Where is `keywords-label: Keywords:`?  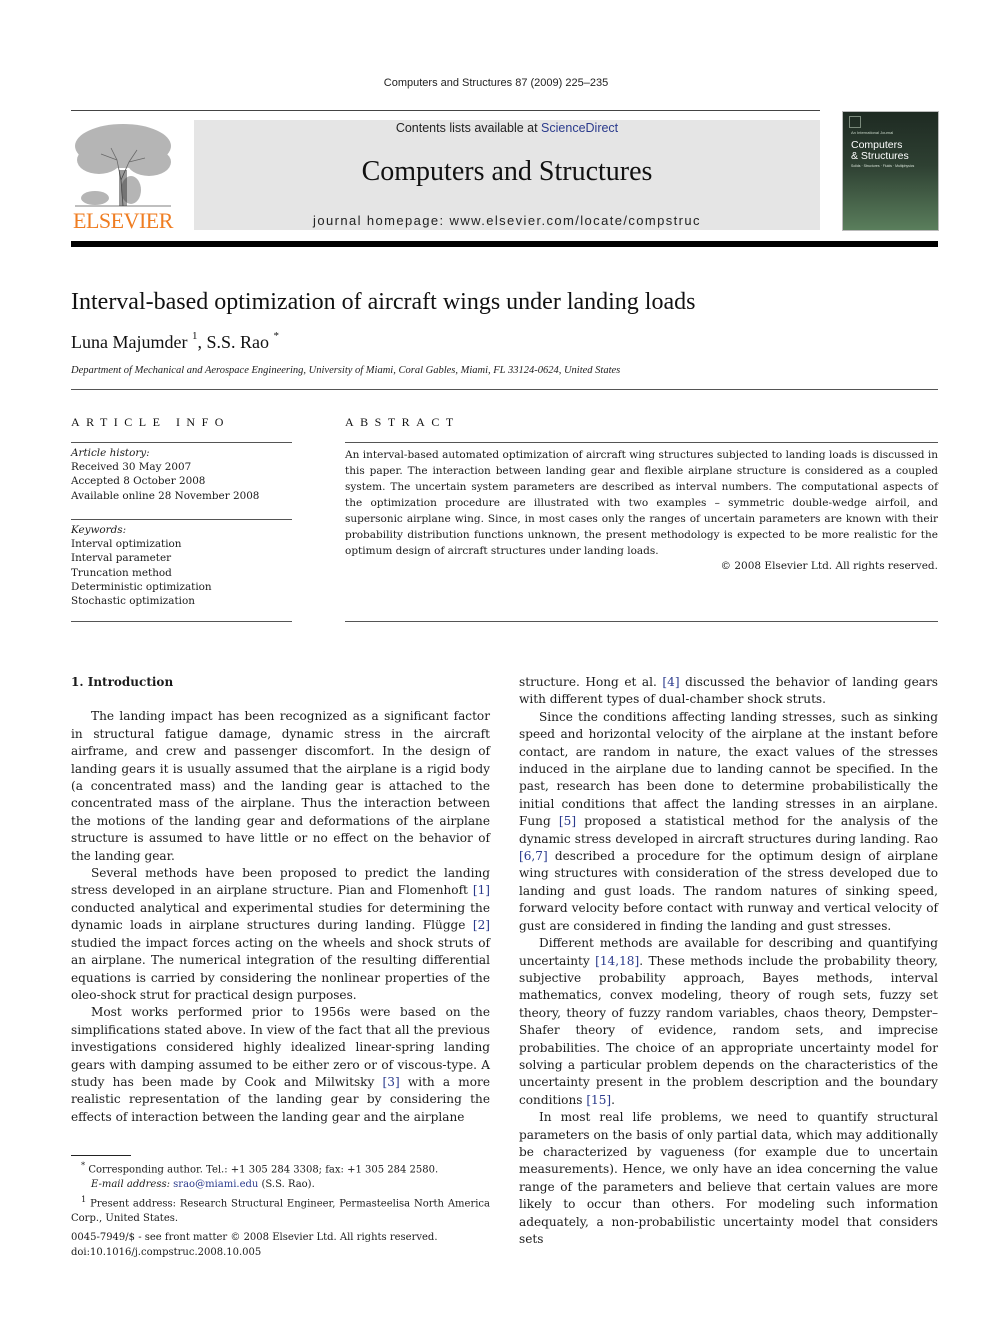
keywords-label: Keywords: is located at coordinates (99, 530).